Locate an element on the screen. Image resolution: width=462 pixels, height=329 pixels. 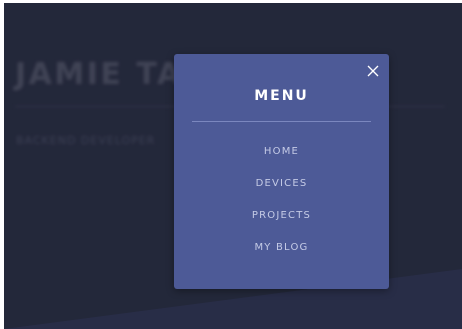
close-icon is located at coordinates (373, 71).